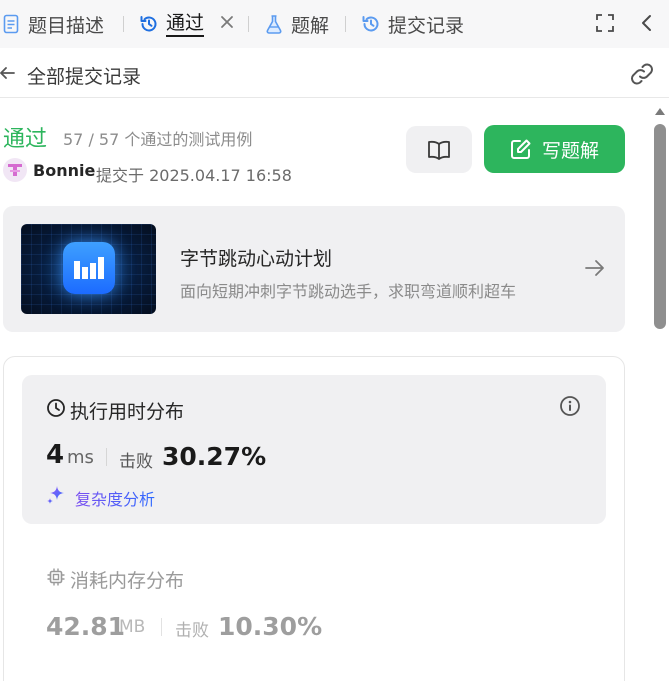 This screenshot has height=681, width=669. What do you see at coordinates (595, 268) in the screenshot?
I see `arrow-right-icon` at bounding box center [595, 268].